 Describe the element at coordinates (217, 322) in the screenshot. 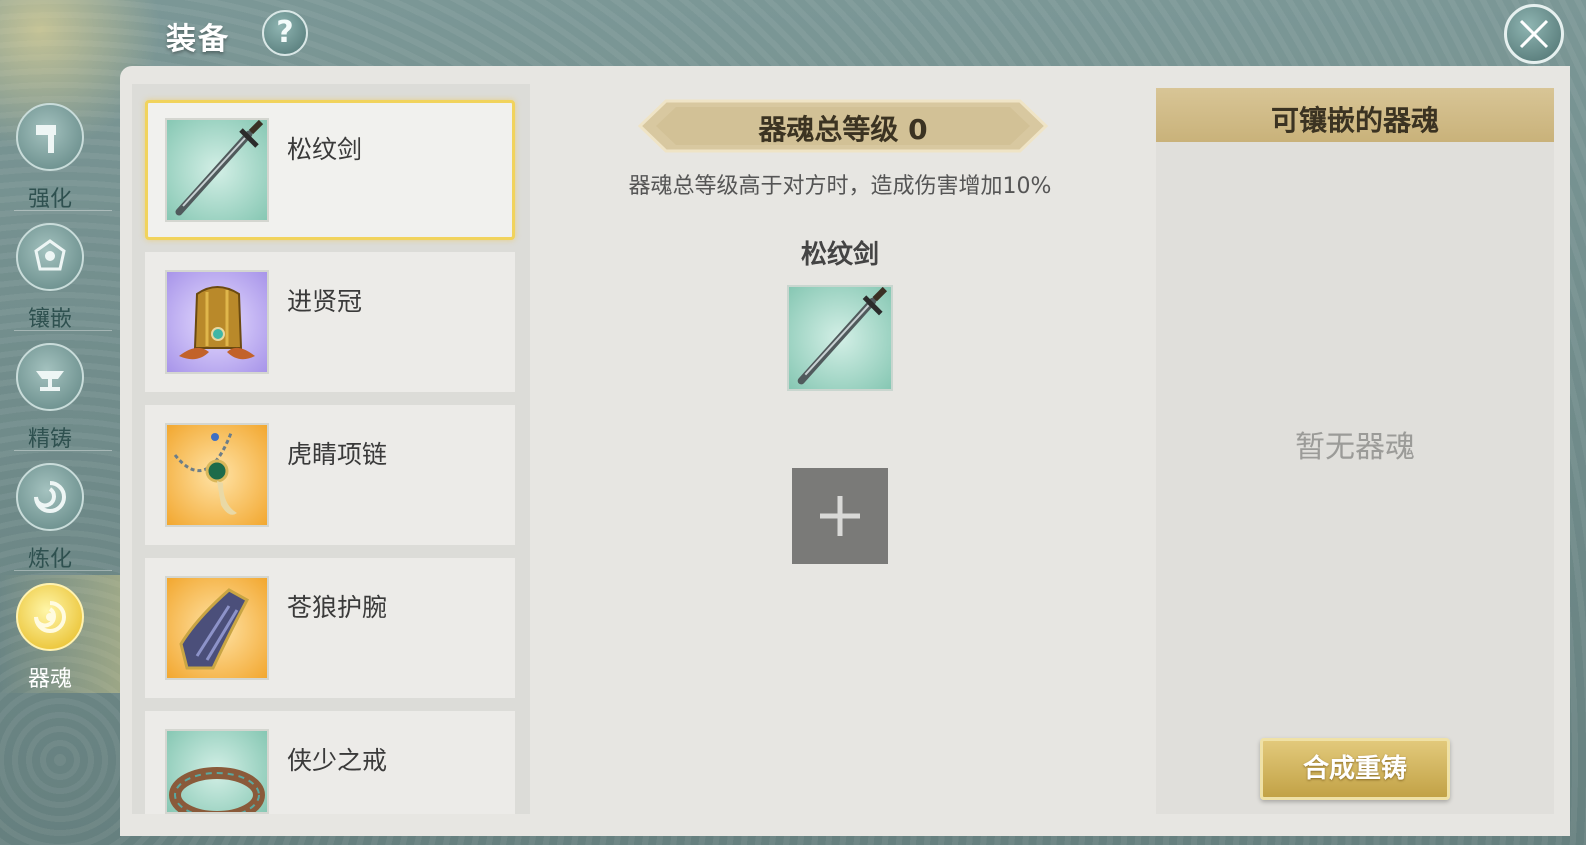

I see `crown-hat-icon` at that location.